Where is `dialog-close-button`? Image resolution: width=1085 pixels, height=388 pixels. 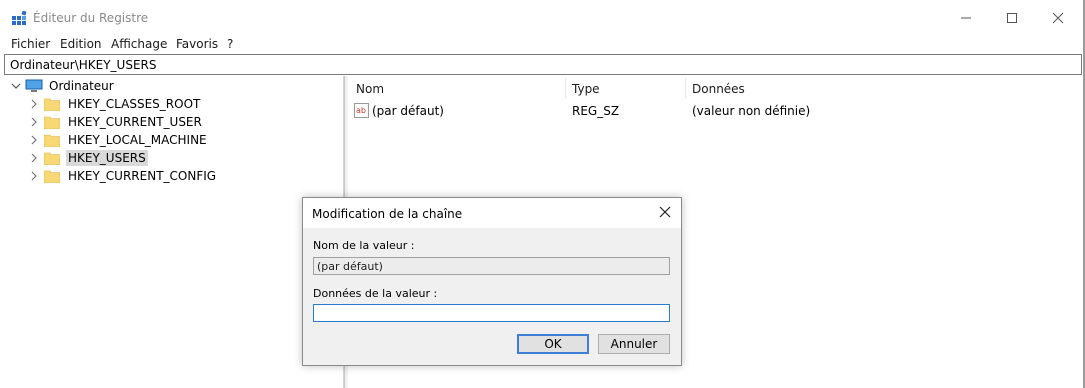
dialog-close-button is located at coordinates (665, 212).